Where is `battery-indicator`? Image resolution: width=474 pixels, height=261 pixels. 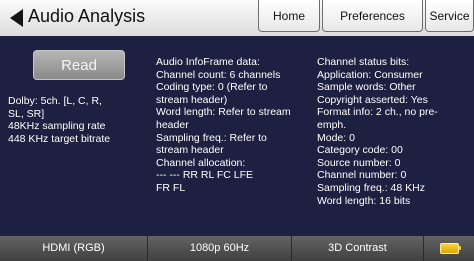
battery-indicator is located at coordinates (449, 248).